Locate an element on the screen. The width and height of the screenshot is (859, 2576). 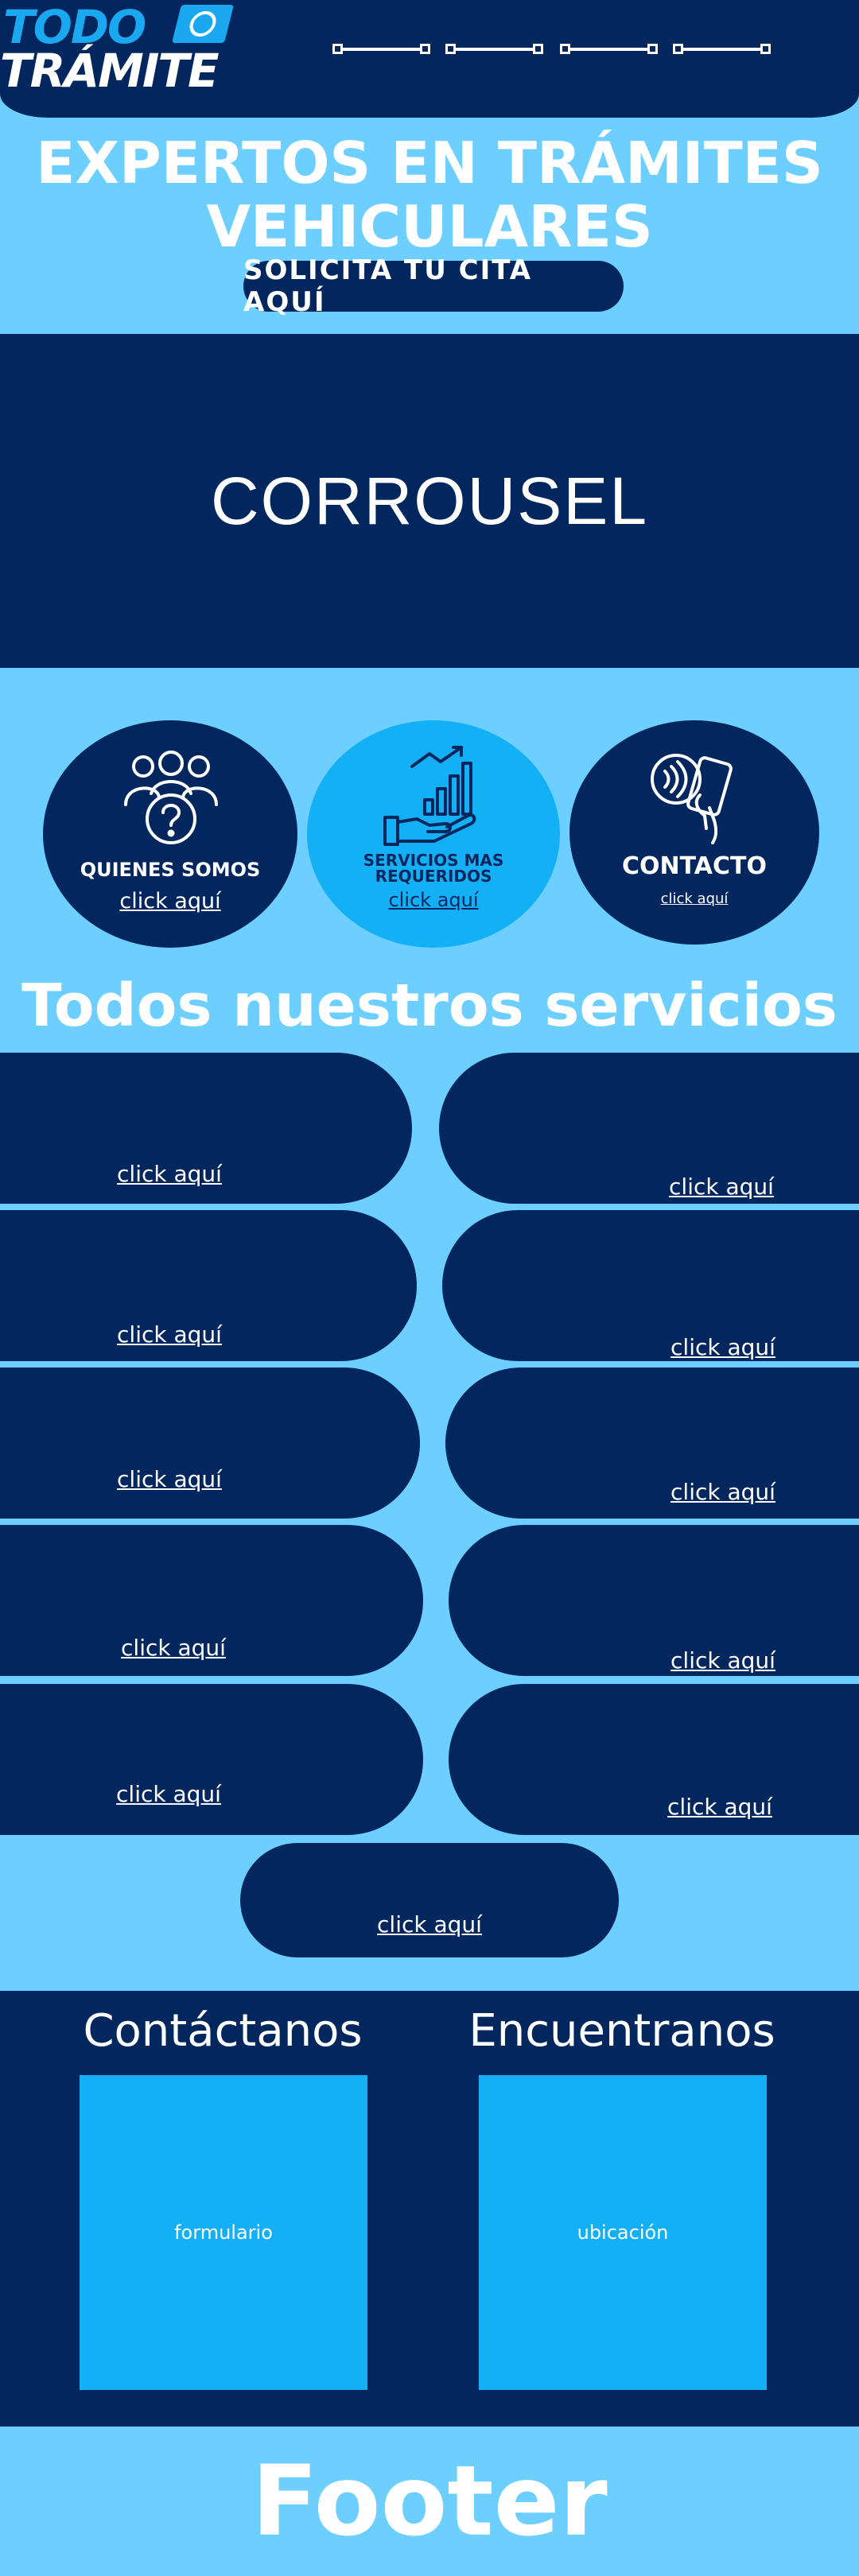
popular-services-label-line2: REQUERIDOS is located at coordinates (433, 877).